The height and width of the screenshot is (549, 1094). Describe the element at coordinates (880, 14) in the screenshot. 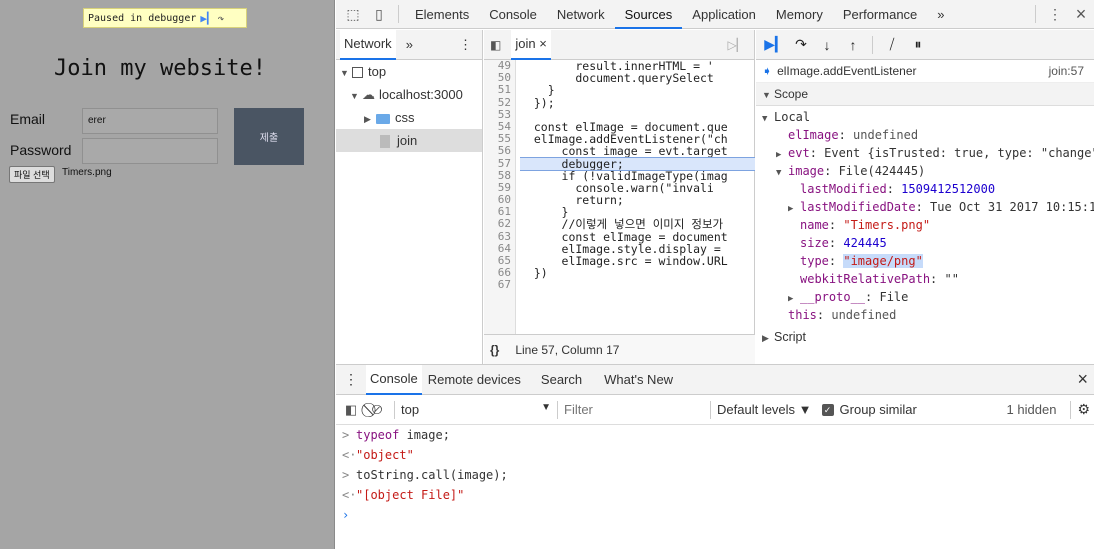

I see `tab-performance: Performance` at that location.